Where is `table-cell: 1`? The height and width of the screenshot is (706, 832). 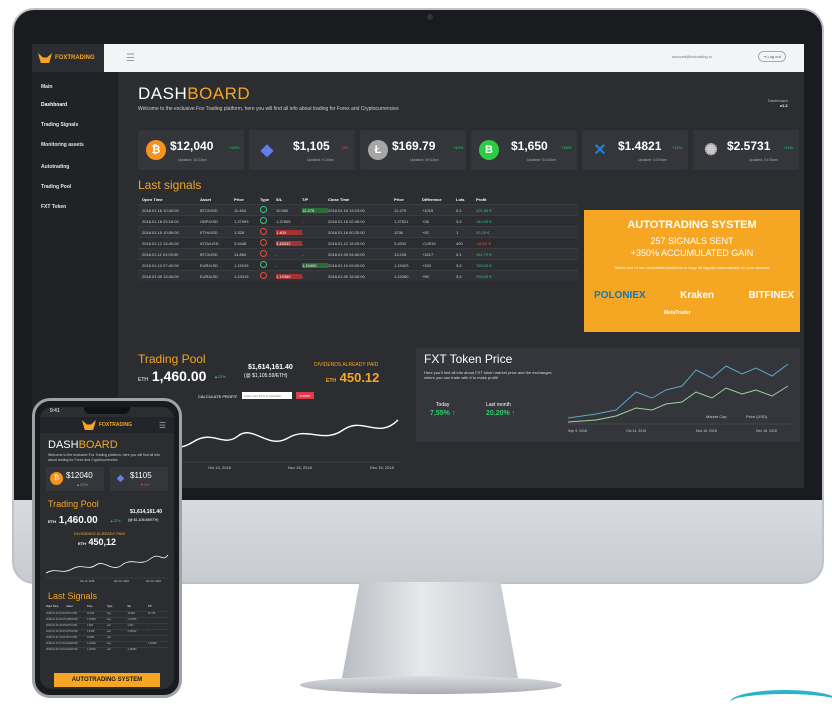 table-cell: 1 is located at coordinates (457, 232).